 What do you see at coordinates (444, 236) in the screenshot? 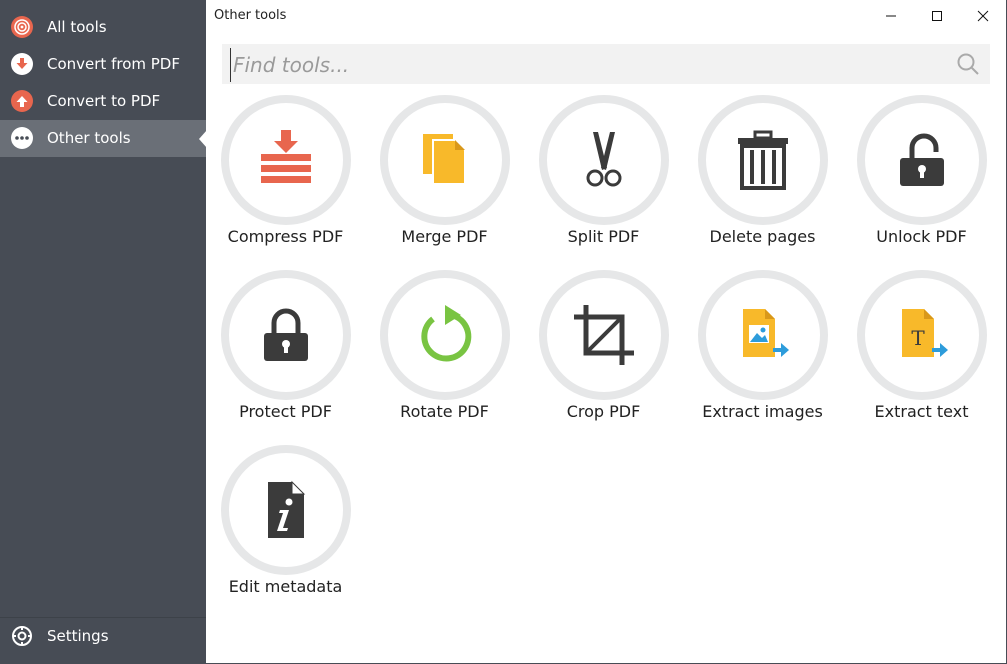
I see `tool-label: Merge PDF` at bounding box center [444, 236].